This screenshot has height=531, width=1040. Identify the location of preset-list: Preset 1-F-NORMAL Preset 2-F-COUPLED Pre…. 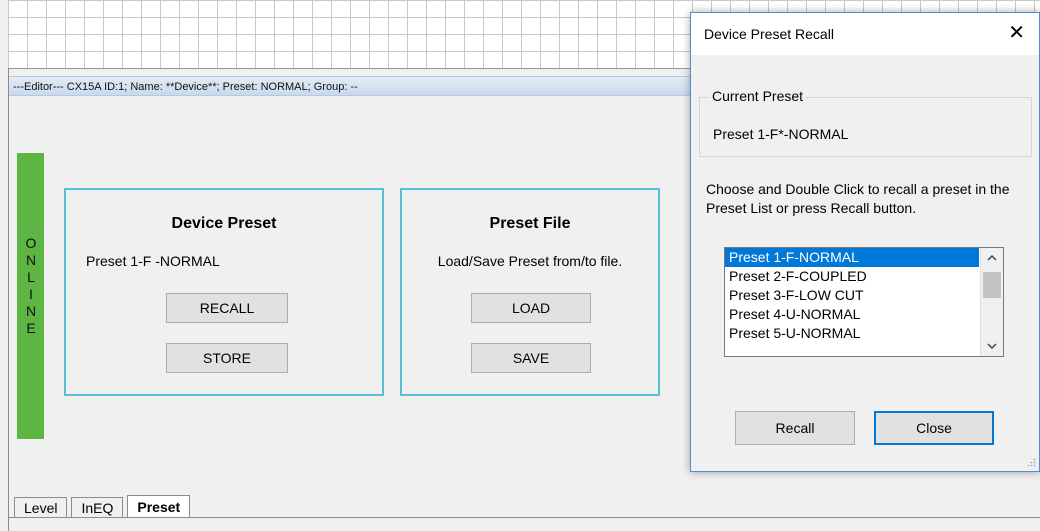
(864, 302).